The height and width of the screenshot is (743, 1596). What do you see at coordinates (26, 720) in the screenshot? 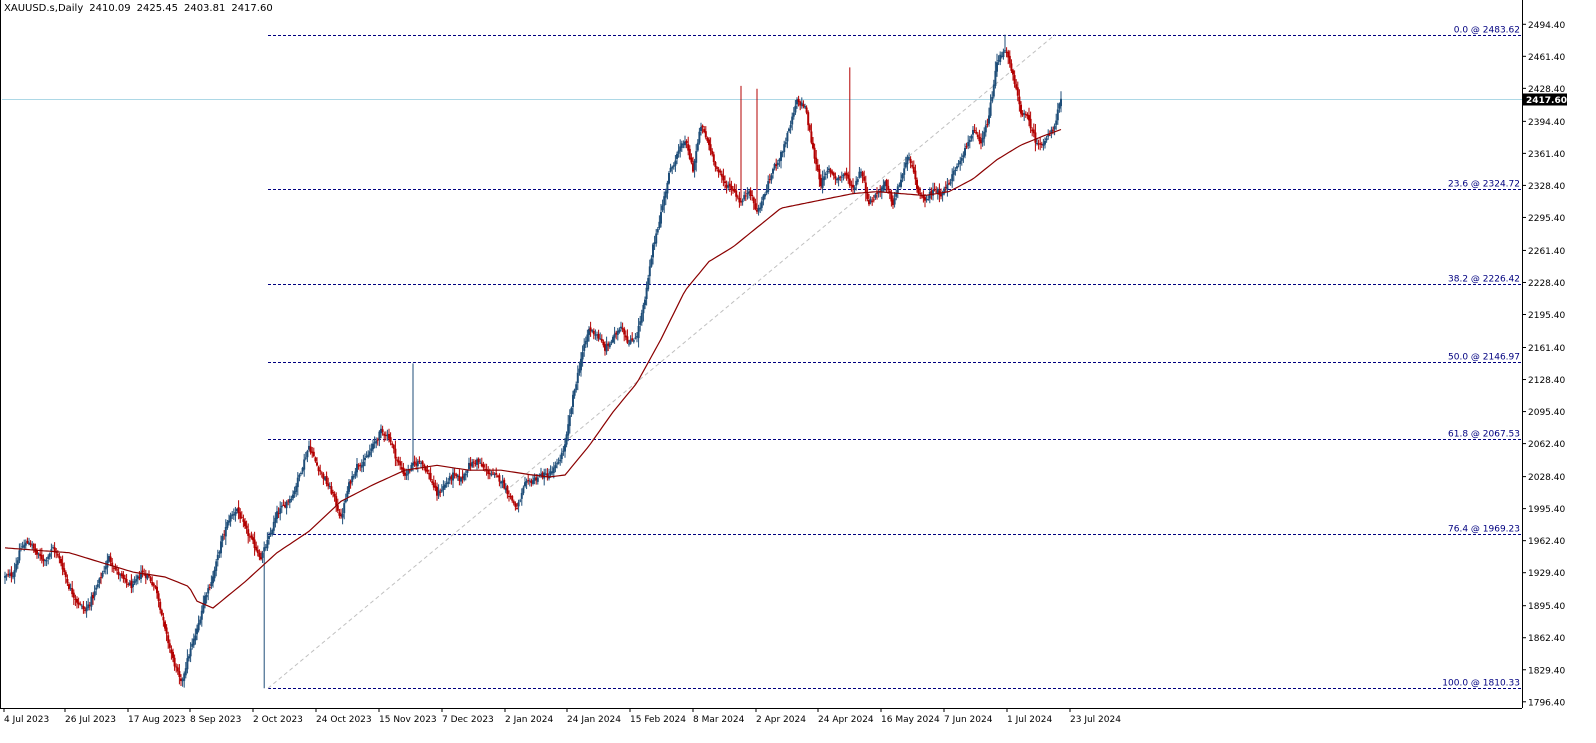
I see `time-tick-label: 4 Jul 2023` at bounding box center [26, 720].